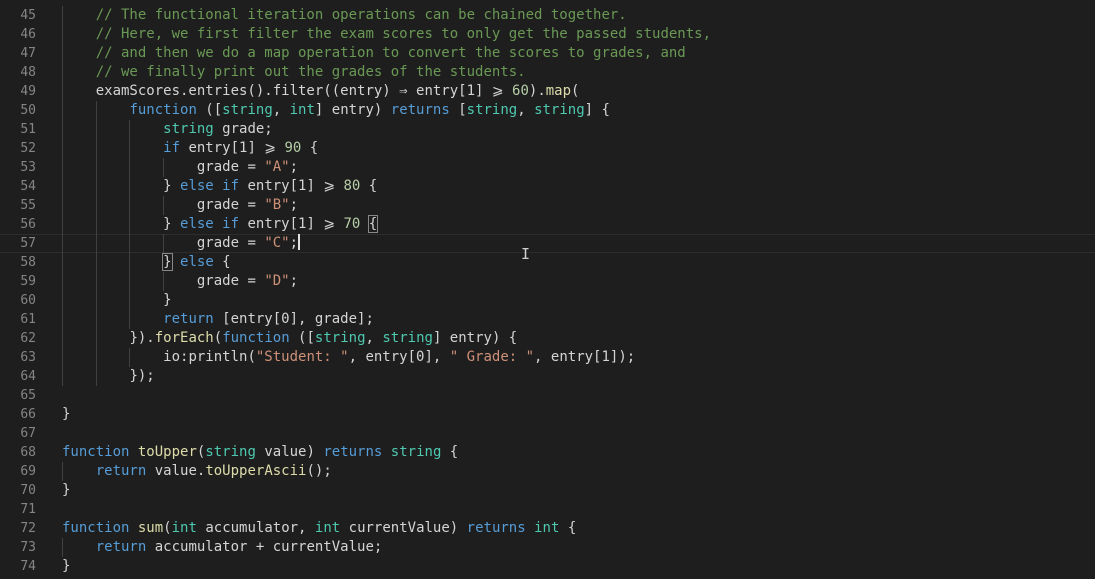 The width and height of the screenshot is (1095, 579). Describe the element at coordinates (172, 148) in the screenshot. I see `code-token: if` at that location.